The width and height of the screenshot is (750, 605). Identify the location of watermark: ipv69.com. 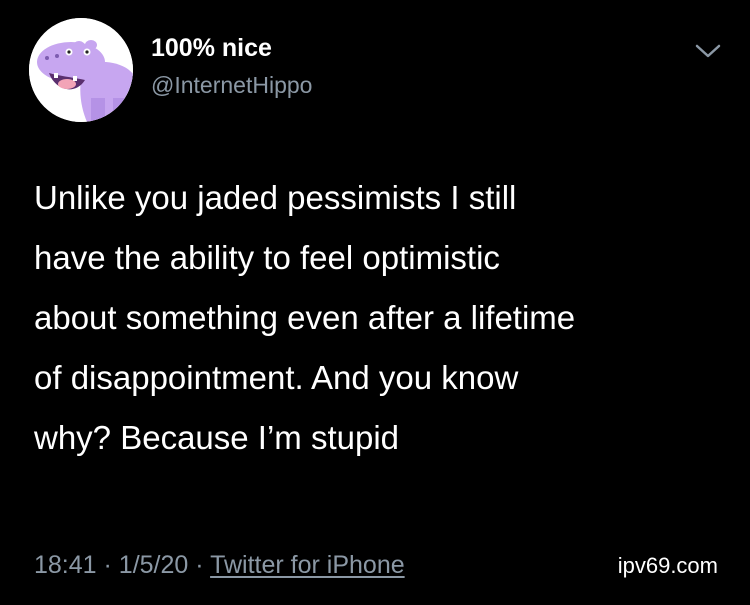
(667, 565).